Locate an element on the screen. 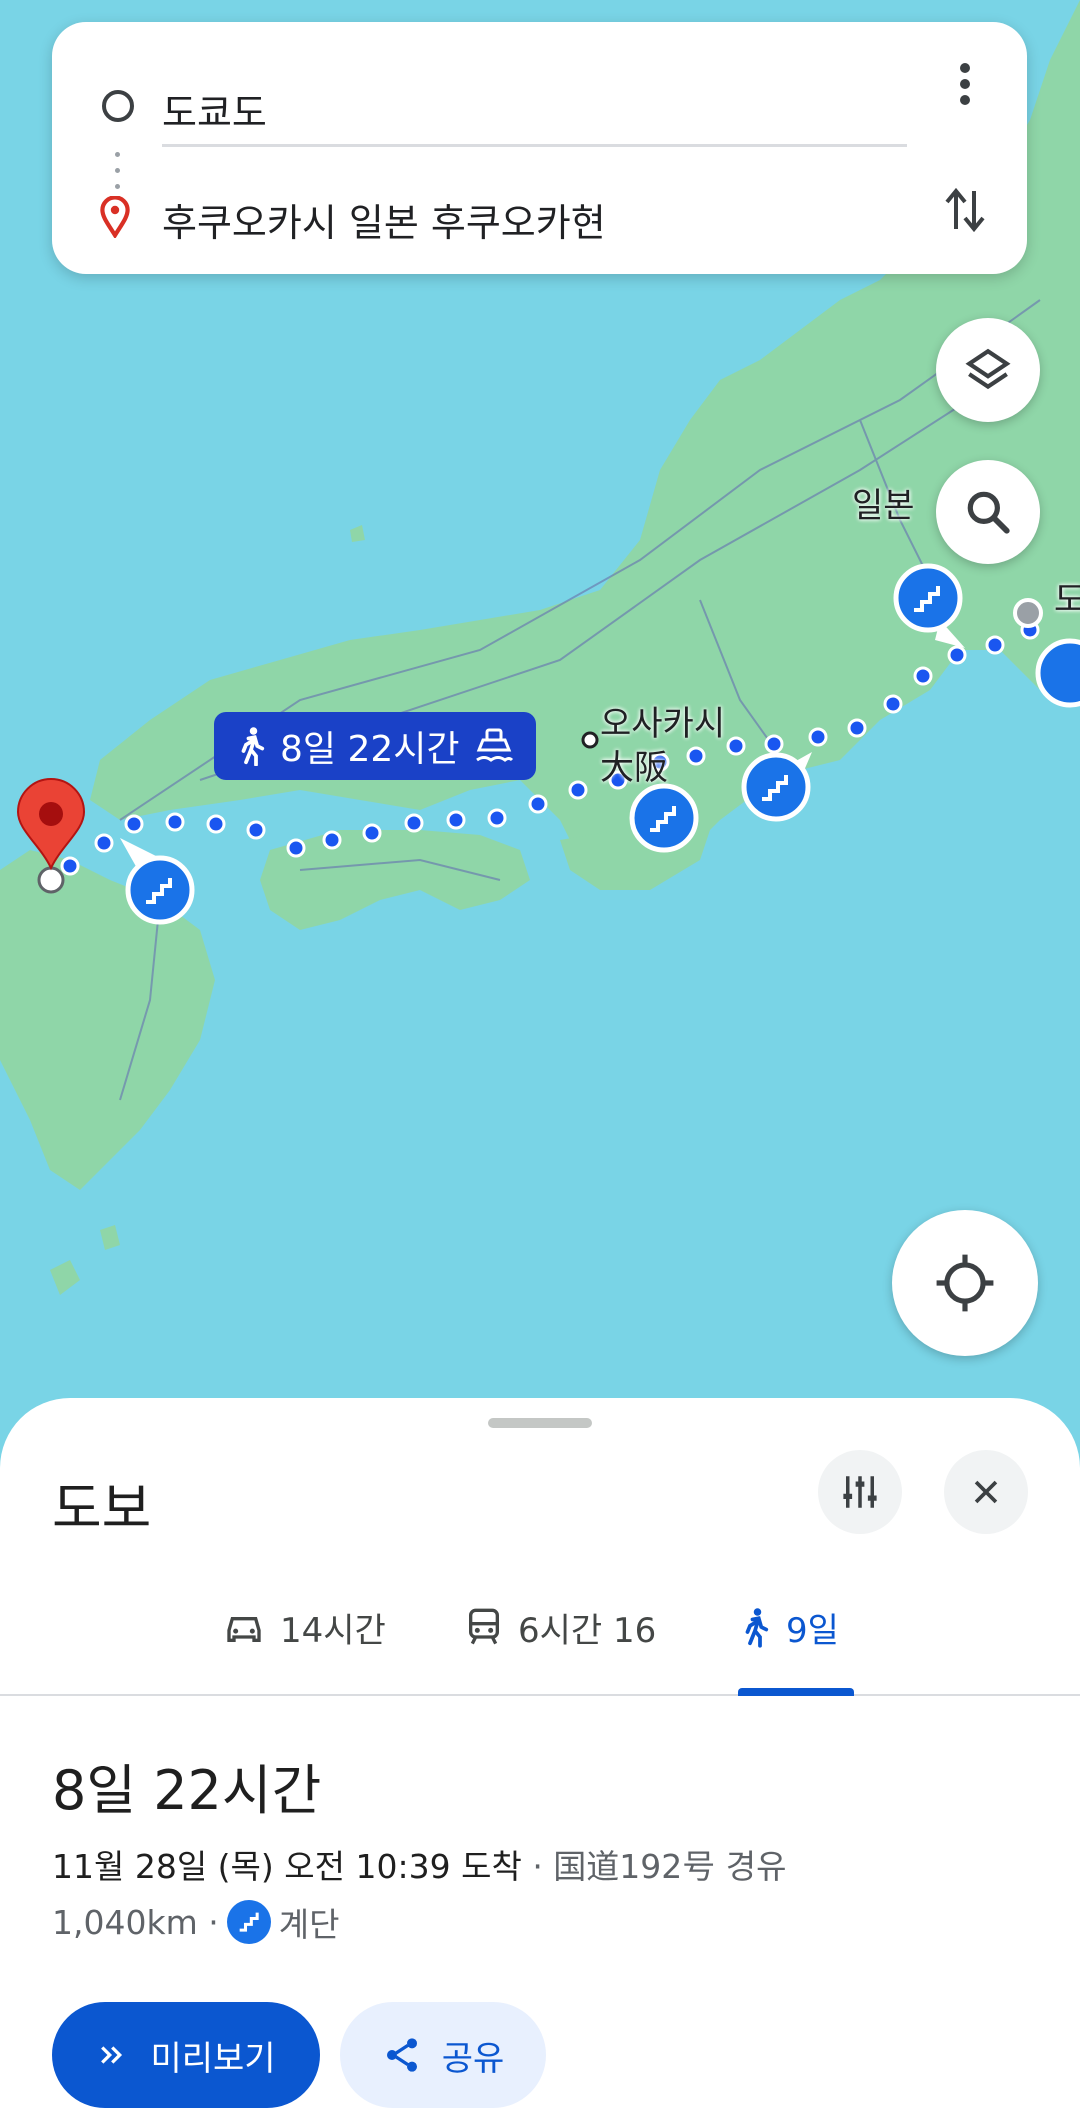 This screenshot has height=2124, width=1080. map-label-osaka: 오사카시 is located at coordinates (663, 724).